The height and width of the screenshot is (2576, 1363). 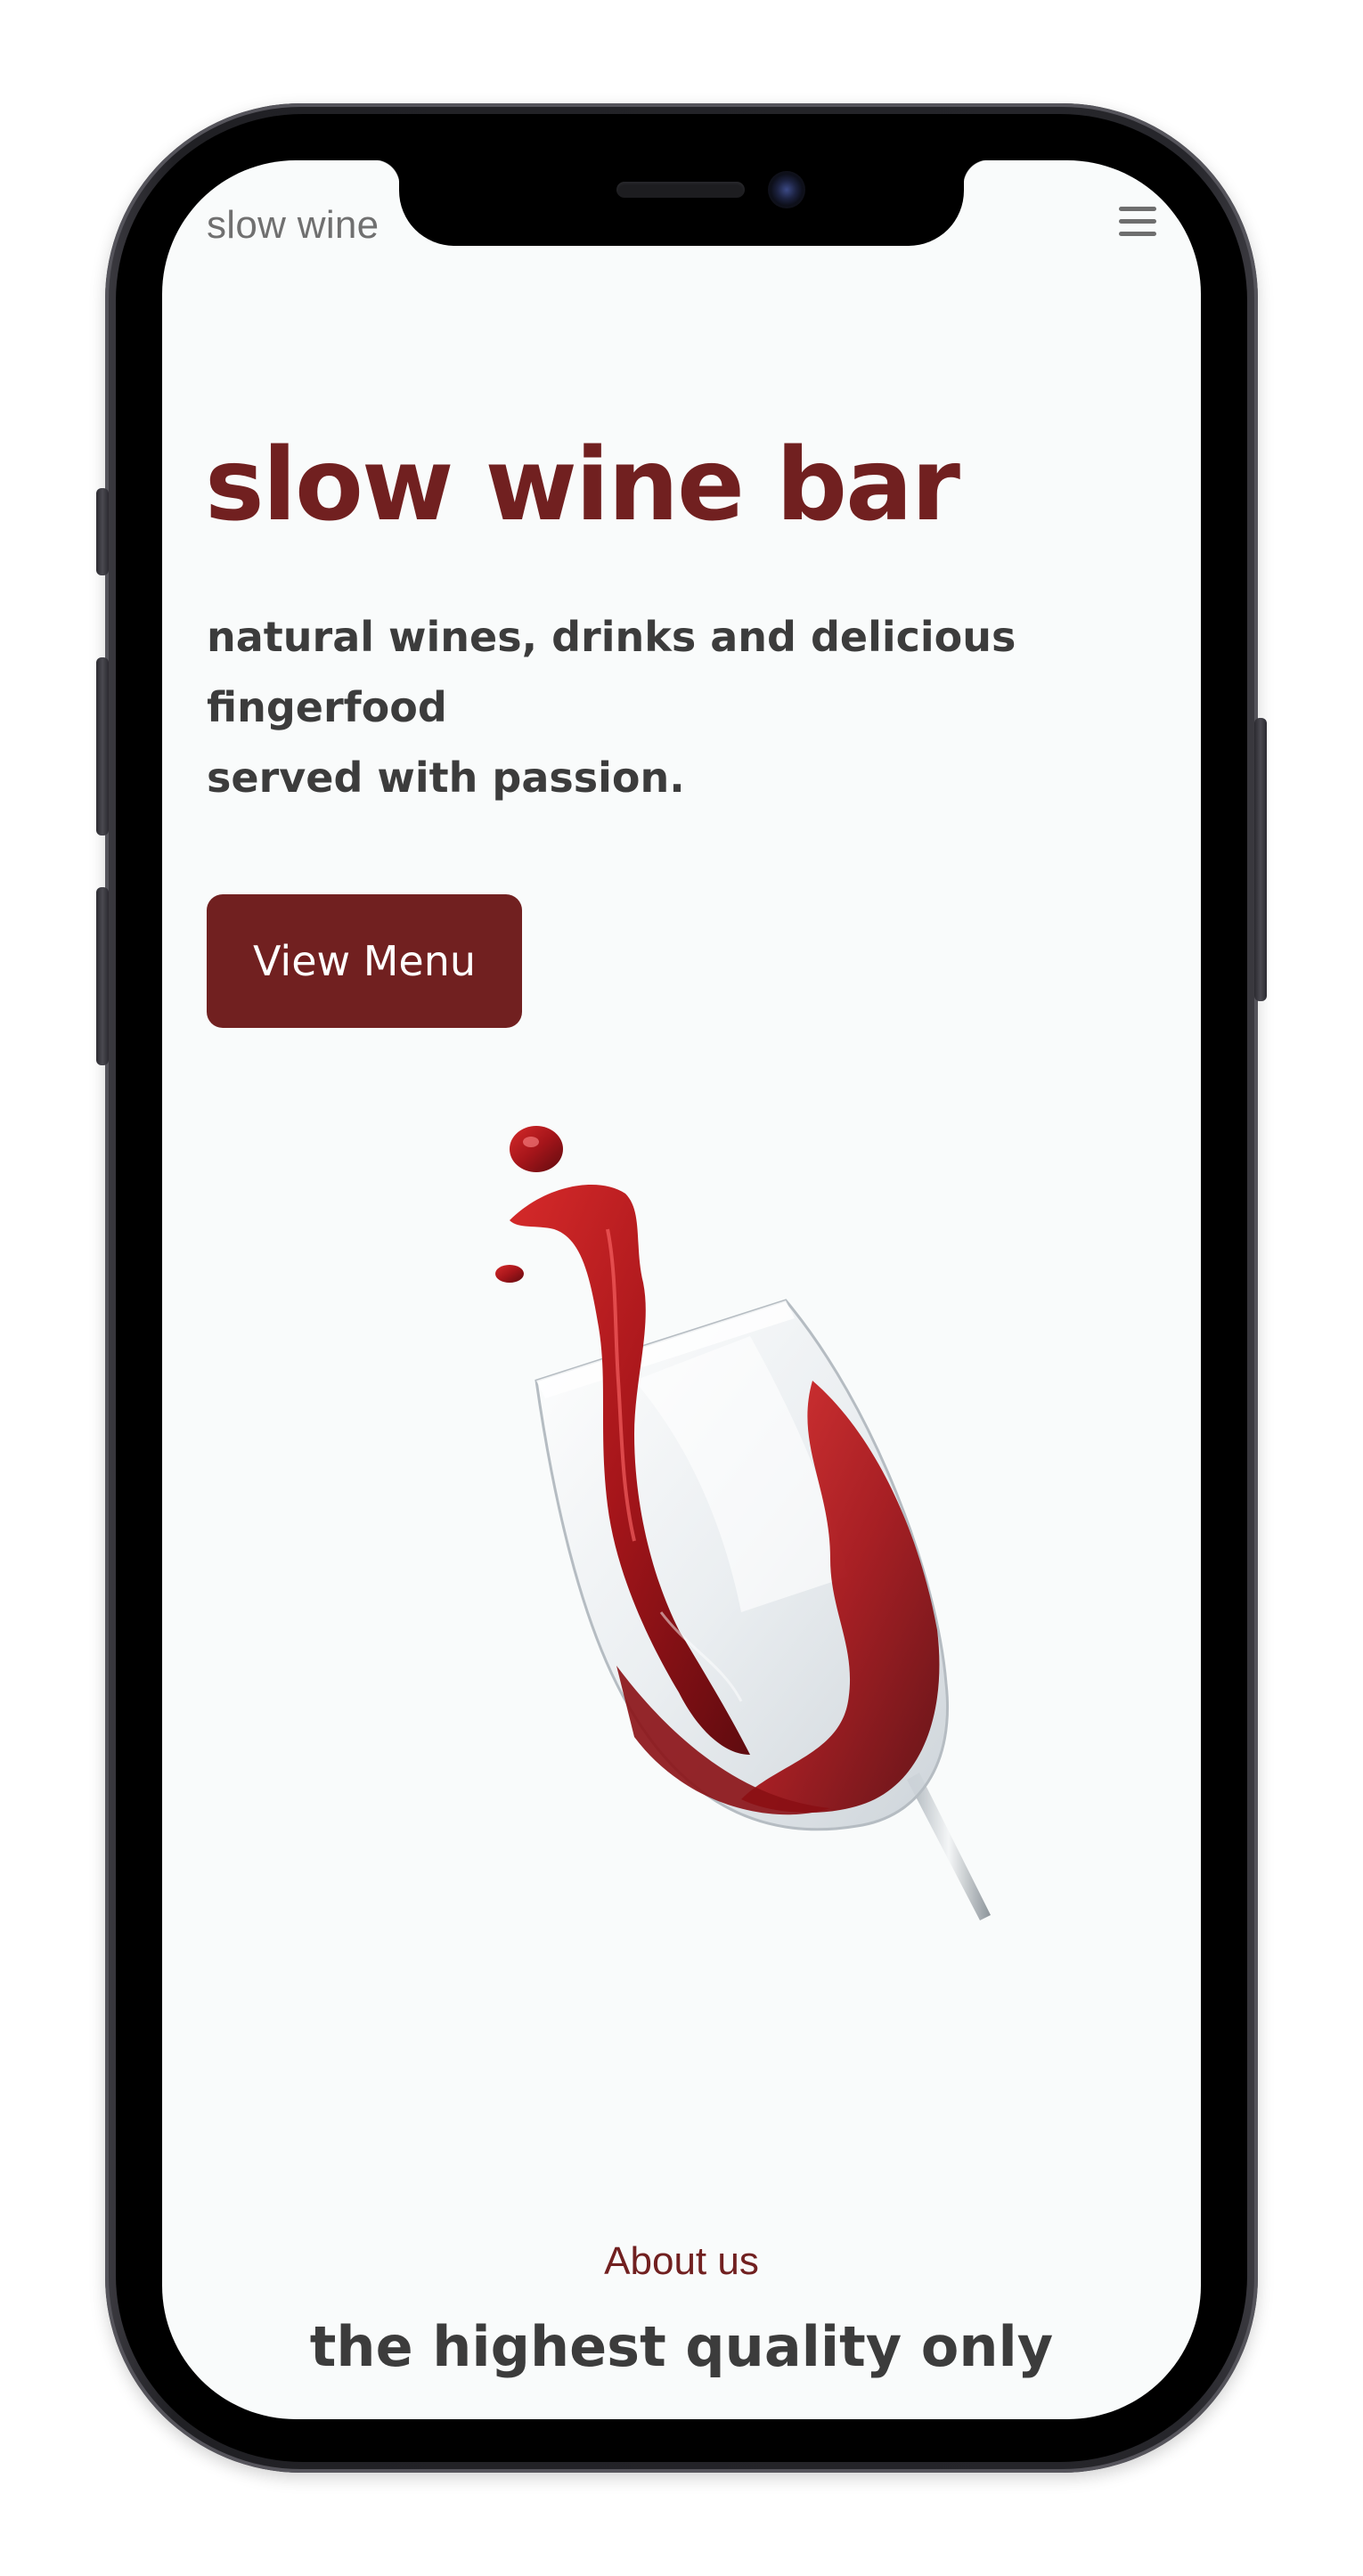 What do you see at coordinates (681, 203) in the screenshot?
I see `notch` at bounding box center [681, 203].